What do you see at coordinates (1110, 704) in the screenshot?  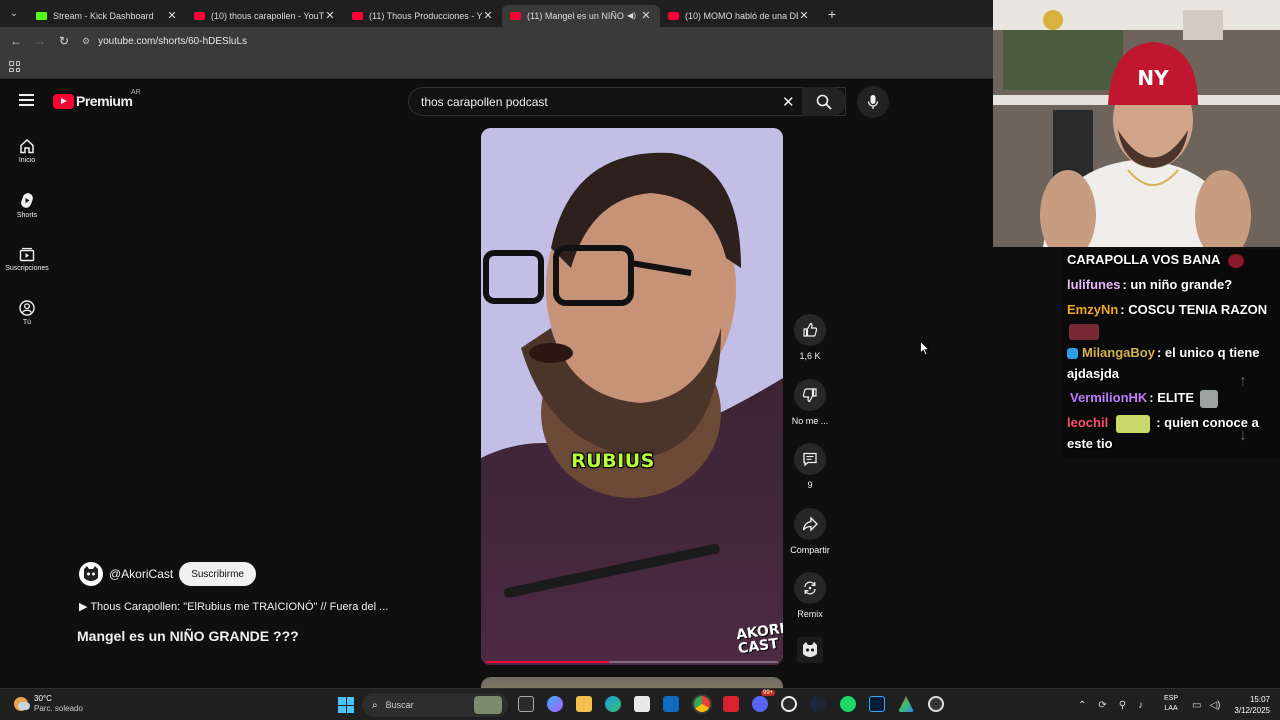 I see `system-tray: ⌃ ⟳ ⚲ ♪` at bounding box center [1110, 704].